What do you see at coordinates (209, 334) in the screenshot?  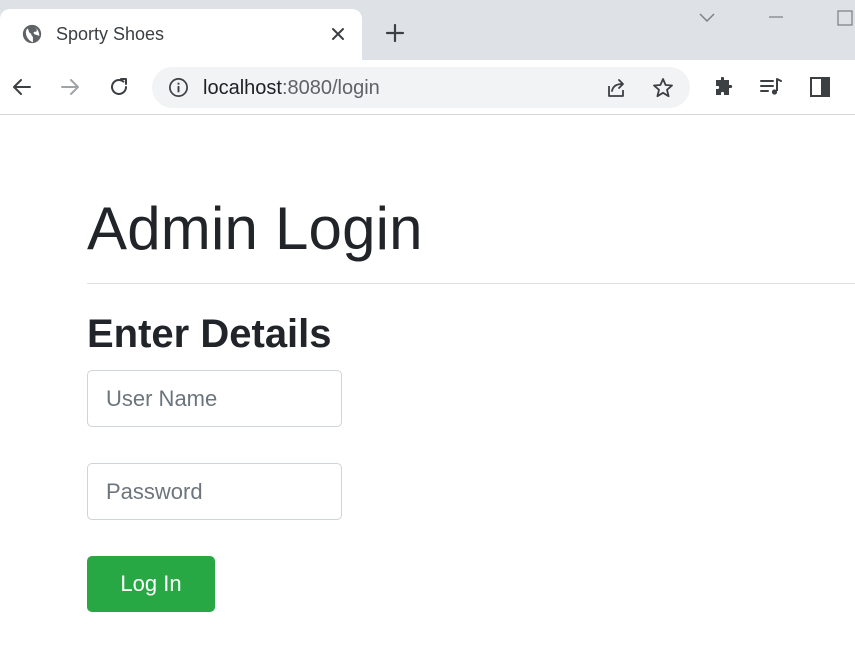 I see `section-title: Enter Details` at bounding box center [209, 334].